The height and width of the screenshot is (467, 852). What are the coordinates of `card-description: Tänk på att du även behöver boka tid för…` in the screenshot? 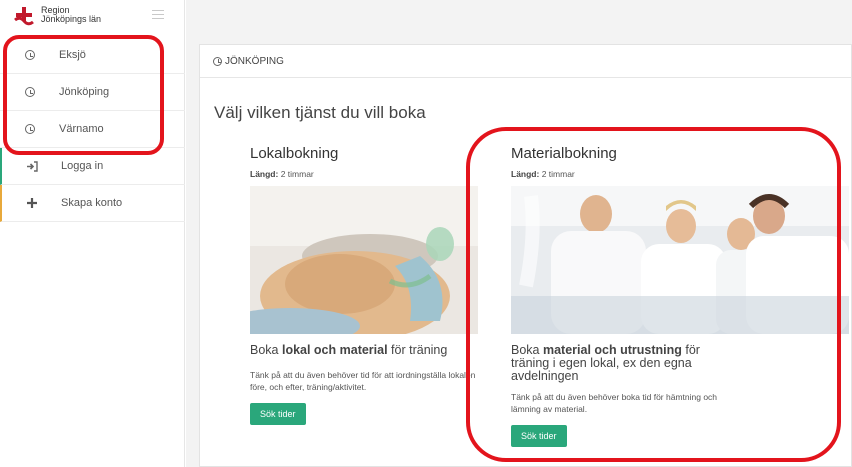 It's located at (614, 403).